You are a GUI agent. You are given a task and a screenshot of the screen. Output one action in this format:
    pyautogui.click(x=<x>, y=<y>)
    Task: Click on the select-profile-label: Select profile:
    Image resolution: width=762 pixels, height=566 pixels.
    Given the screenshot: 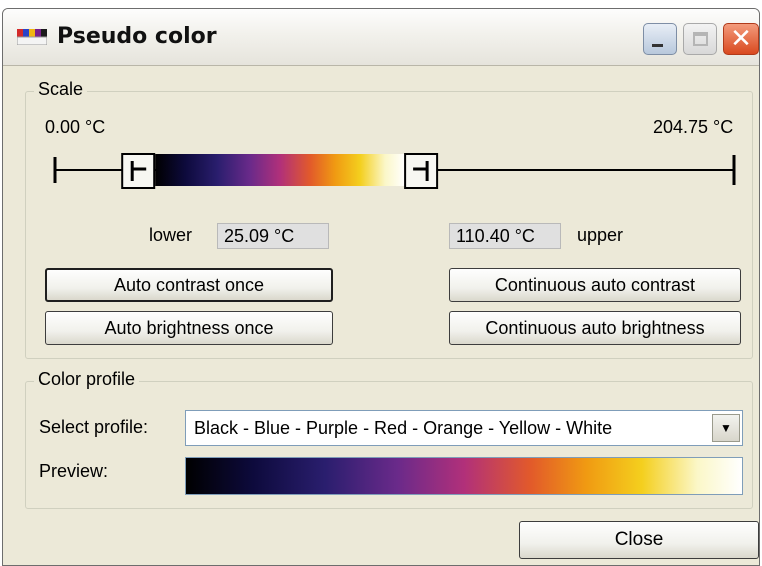 What is the action you would take?
    pyautogui.click(x=94, y=427)
    